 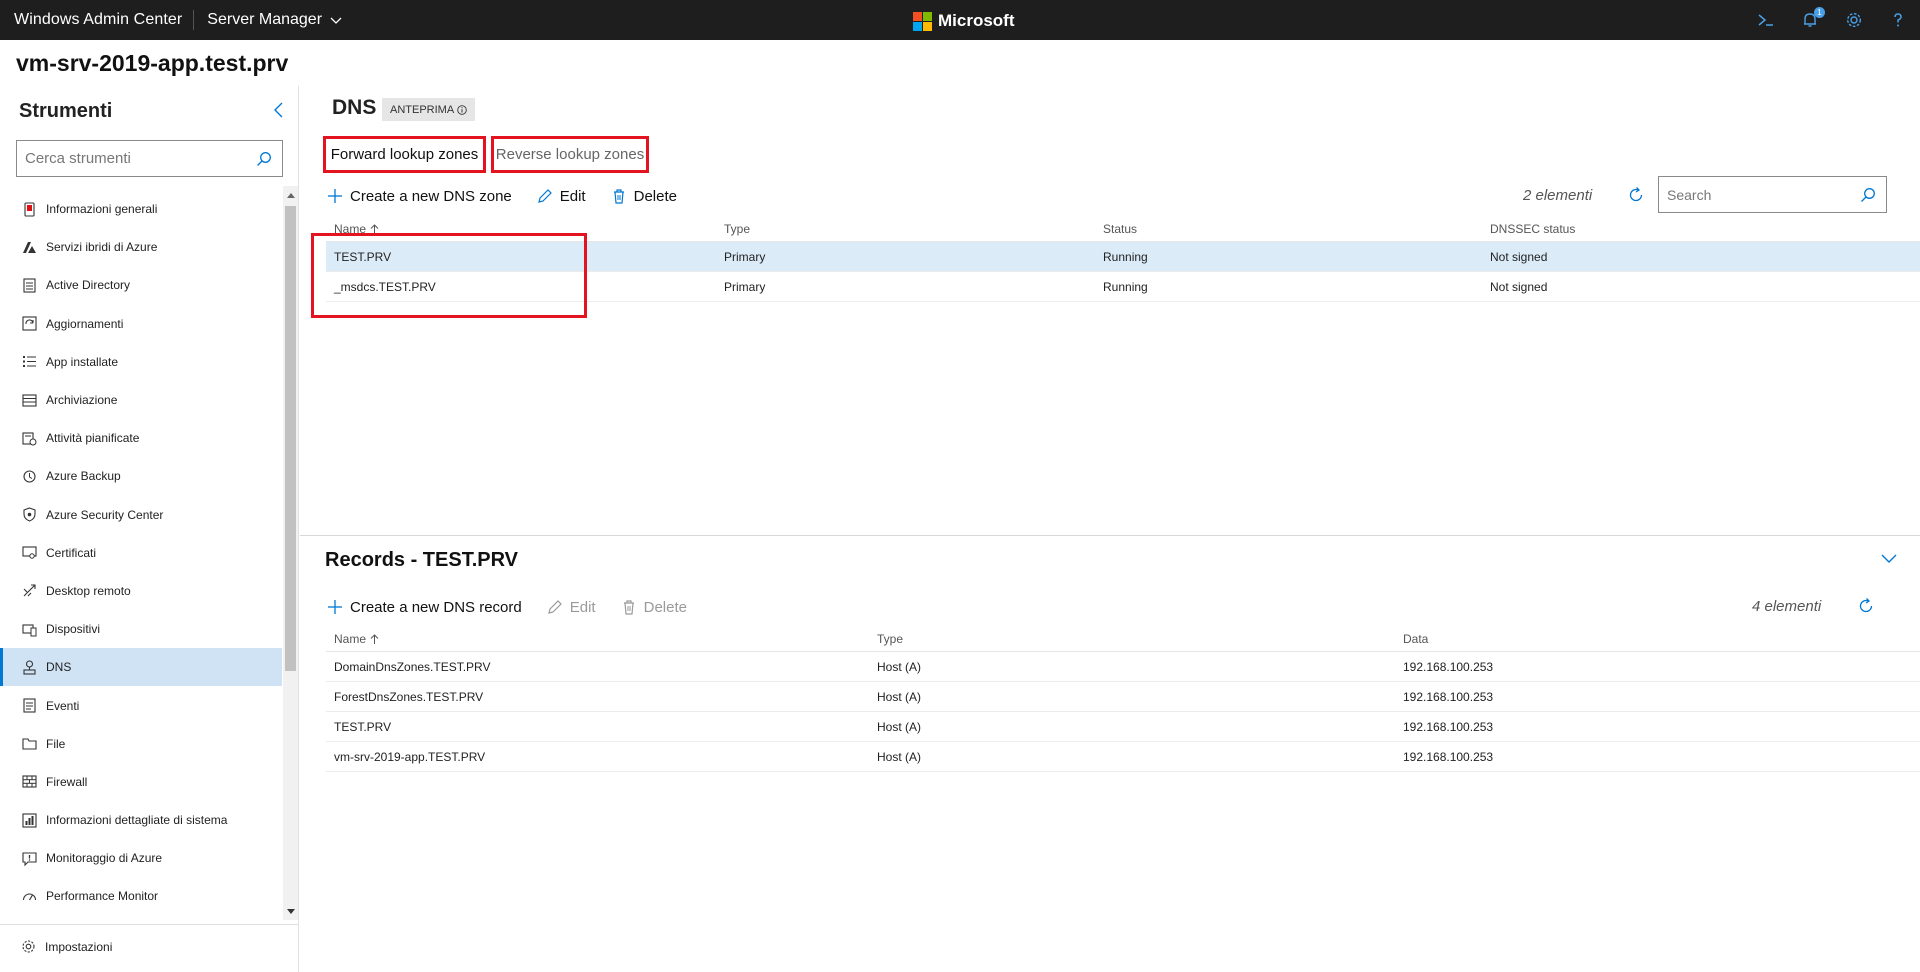 What do you see at coordinates (131, 158) in the screenshot?
I see `tools-search-input` at bounding box center [131, 158].